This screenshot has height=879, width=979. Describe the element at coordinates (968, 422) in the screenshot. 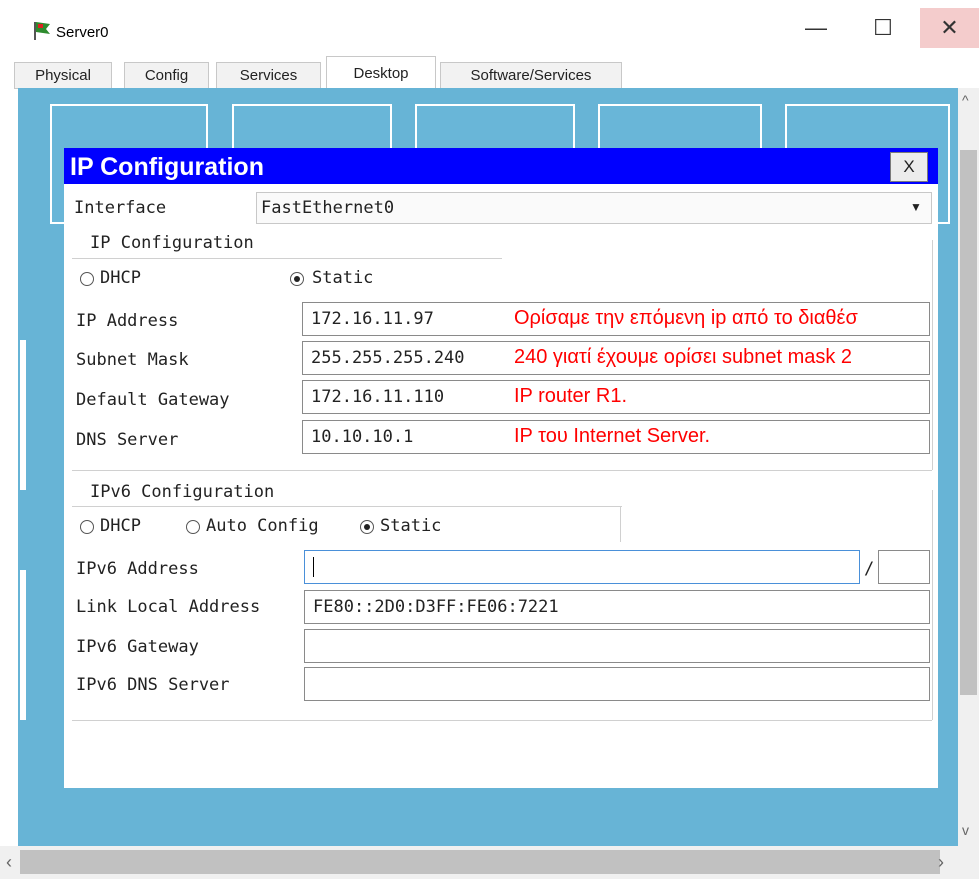

I see `vertical-scroll-thumb` at that location.